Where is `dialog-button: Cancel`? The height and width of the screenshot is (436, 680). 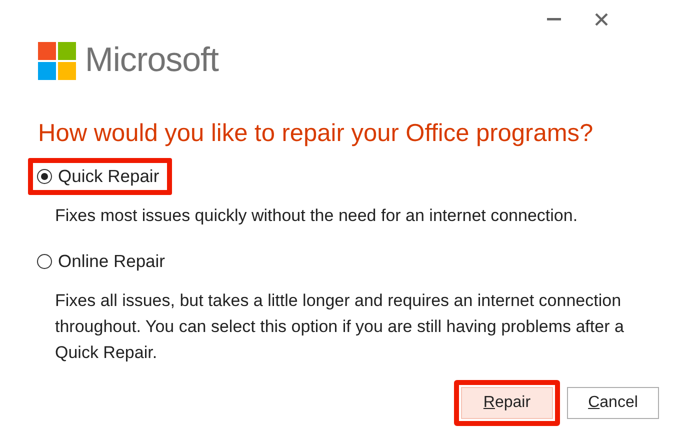
dialog-button: Cancel is located at coordinates (613, 403).